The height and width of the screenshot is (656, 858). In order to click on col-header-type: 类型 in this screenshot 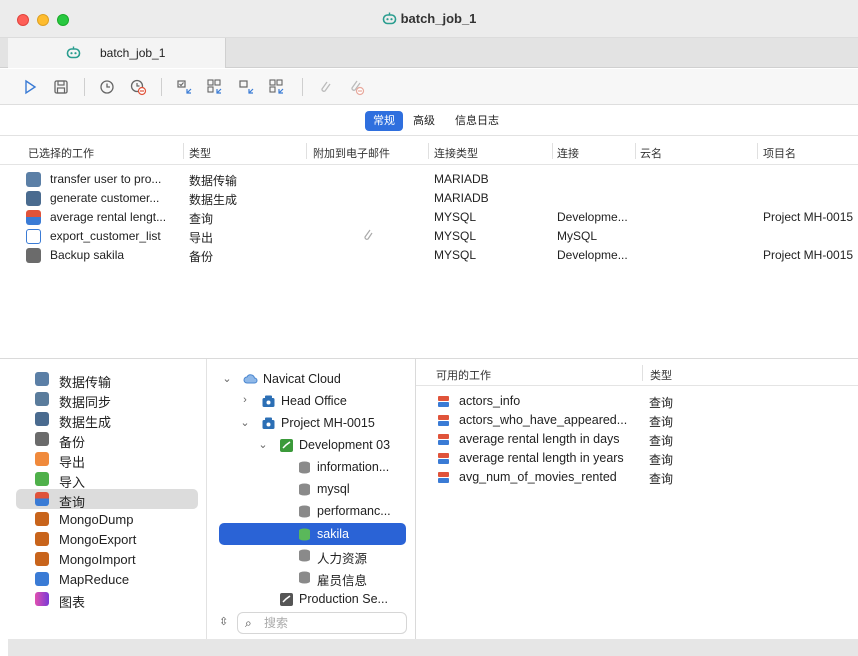, I will do `click(200, 153)`.